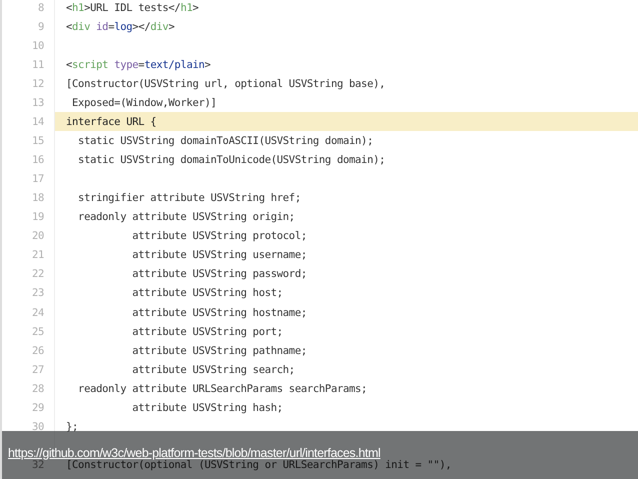 This screenshot has width=638, height=479. Describe the element at coordinates (28, 84) in the screenshot. I see `line-number: 12` at that location.